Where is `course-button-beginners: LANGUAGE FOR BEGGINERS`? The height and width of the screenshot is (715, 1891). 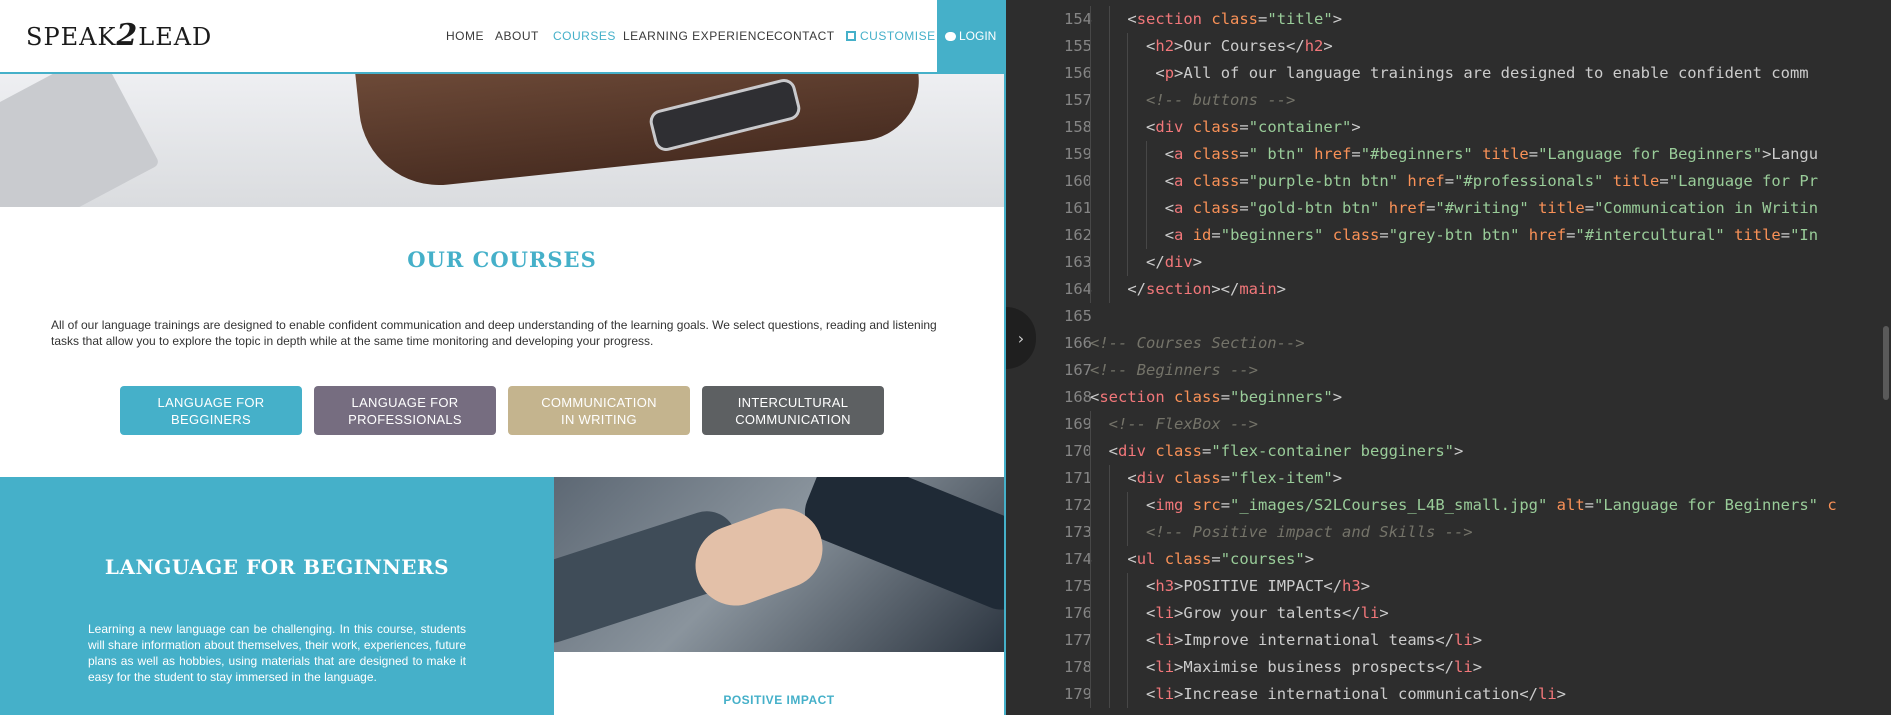 course-button-beginners: LANGUAGE FOR BEGGINERS is located at coordinates (211, 410).